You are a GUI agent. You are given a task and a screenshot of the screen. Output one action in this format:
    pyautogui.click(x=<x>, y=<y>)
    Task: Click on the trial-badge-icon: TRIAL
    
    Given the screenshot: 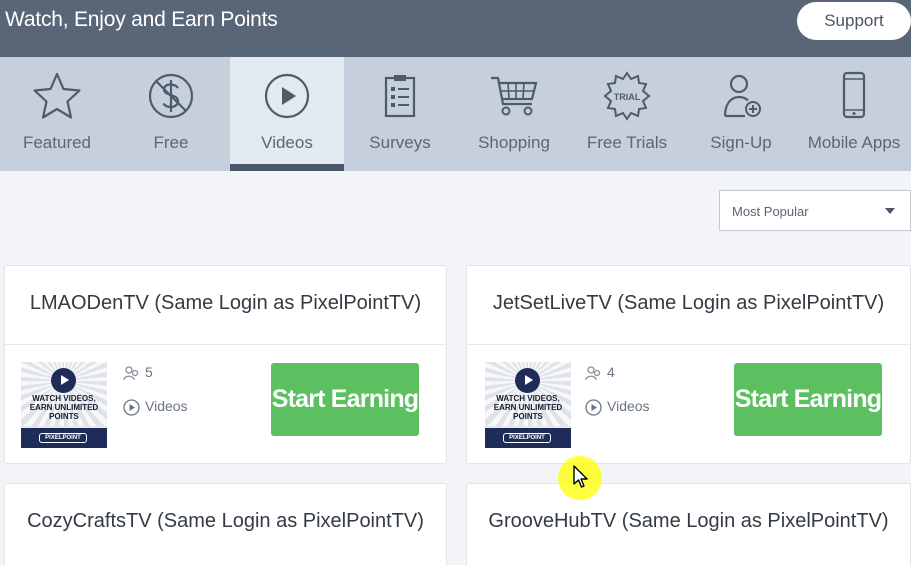 What is the action you would take?
    pyautogui.click(x=627, y=96)
    